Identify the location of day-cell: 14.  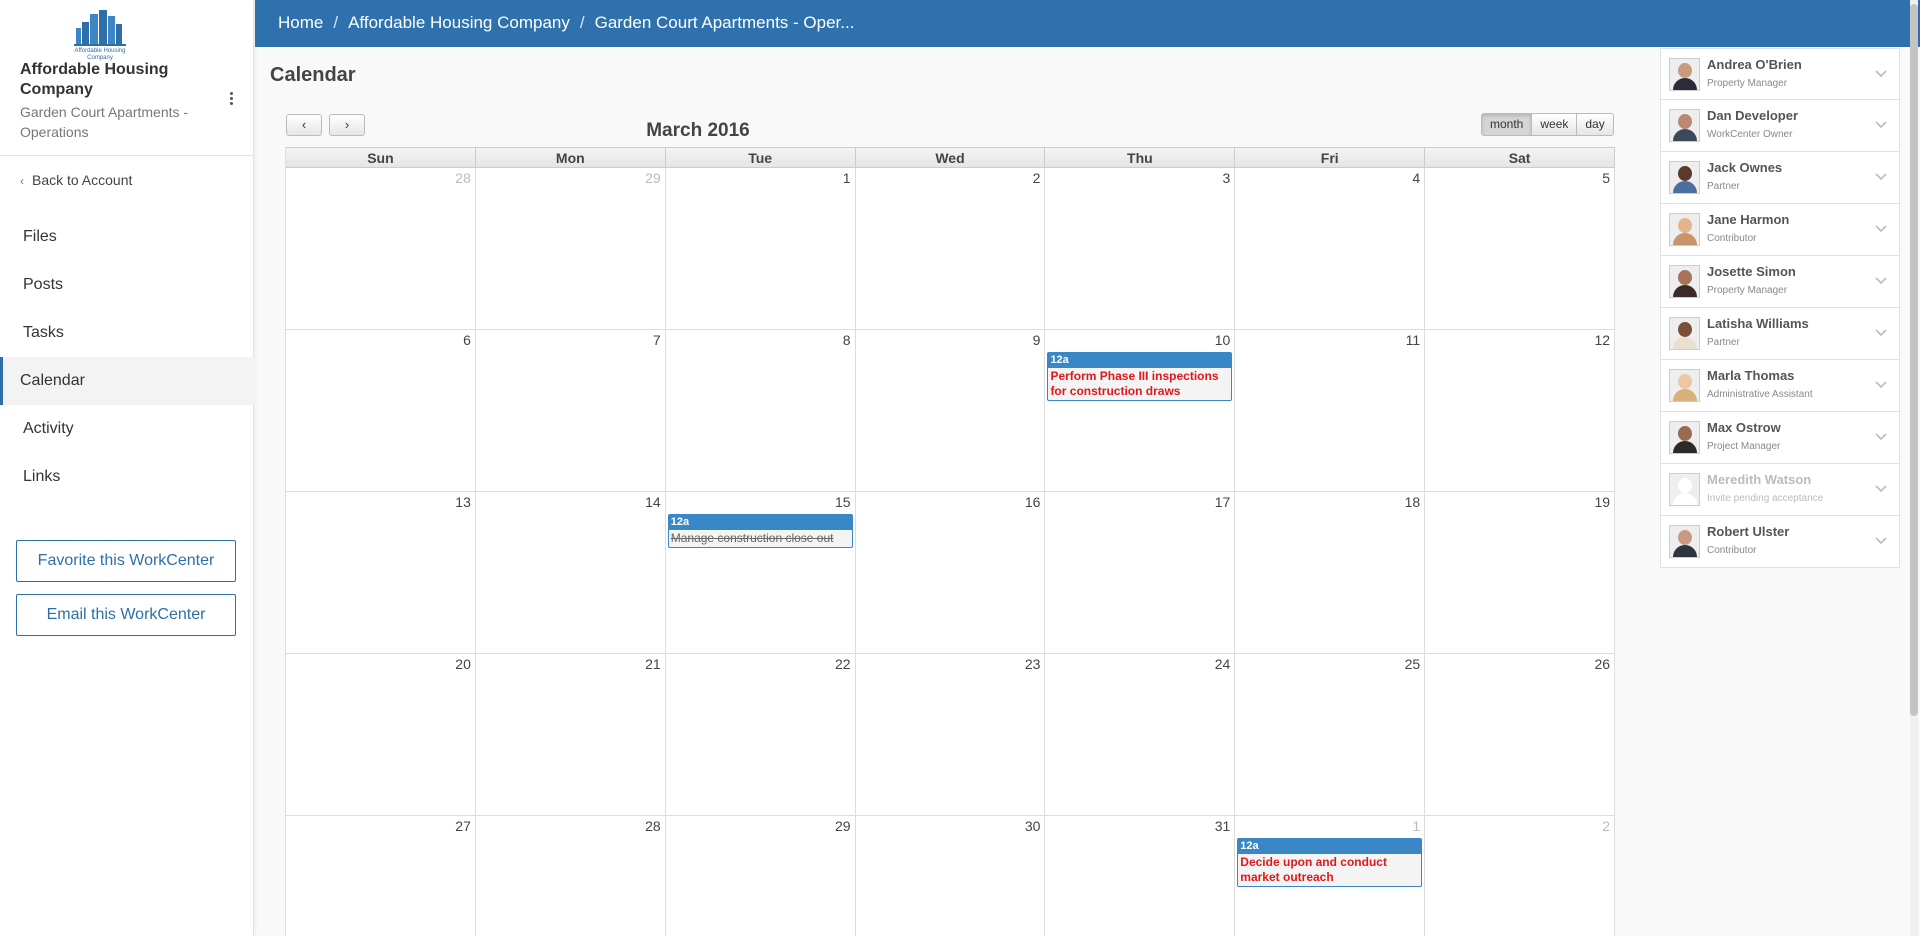
(570, 572).